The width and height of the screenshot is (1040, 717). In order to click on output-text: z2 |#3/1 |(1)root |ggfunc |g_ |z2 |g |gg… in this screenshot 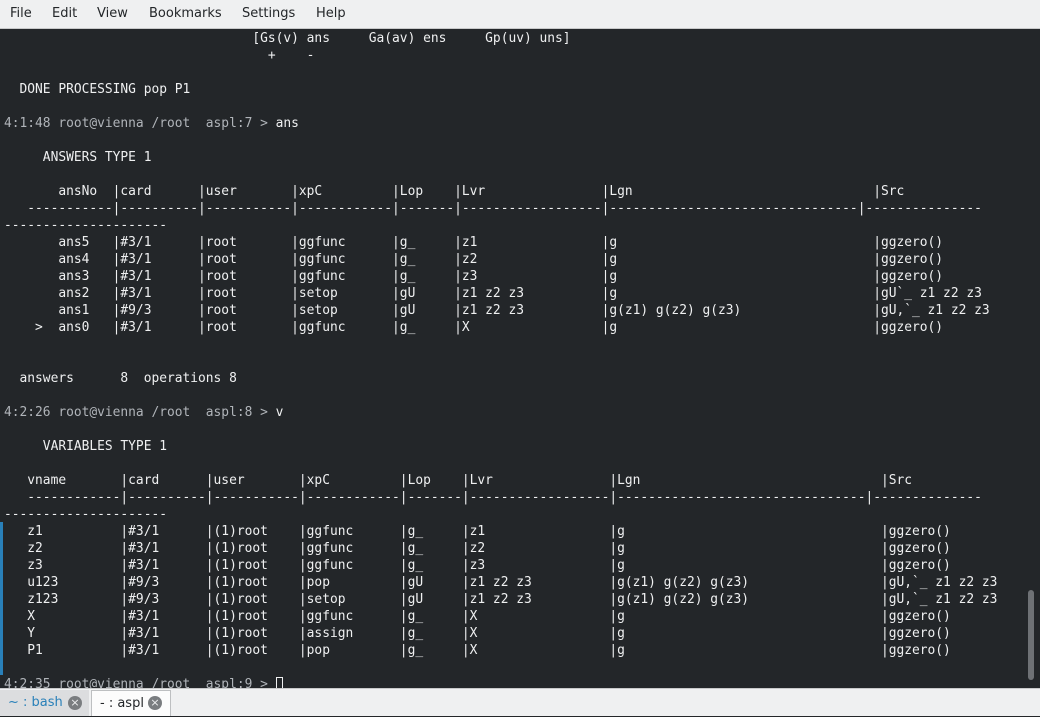, I will do `click(477, 548)`.